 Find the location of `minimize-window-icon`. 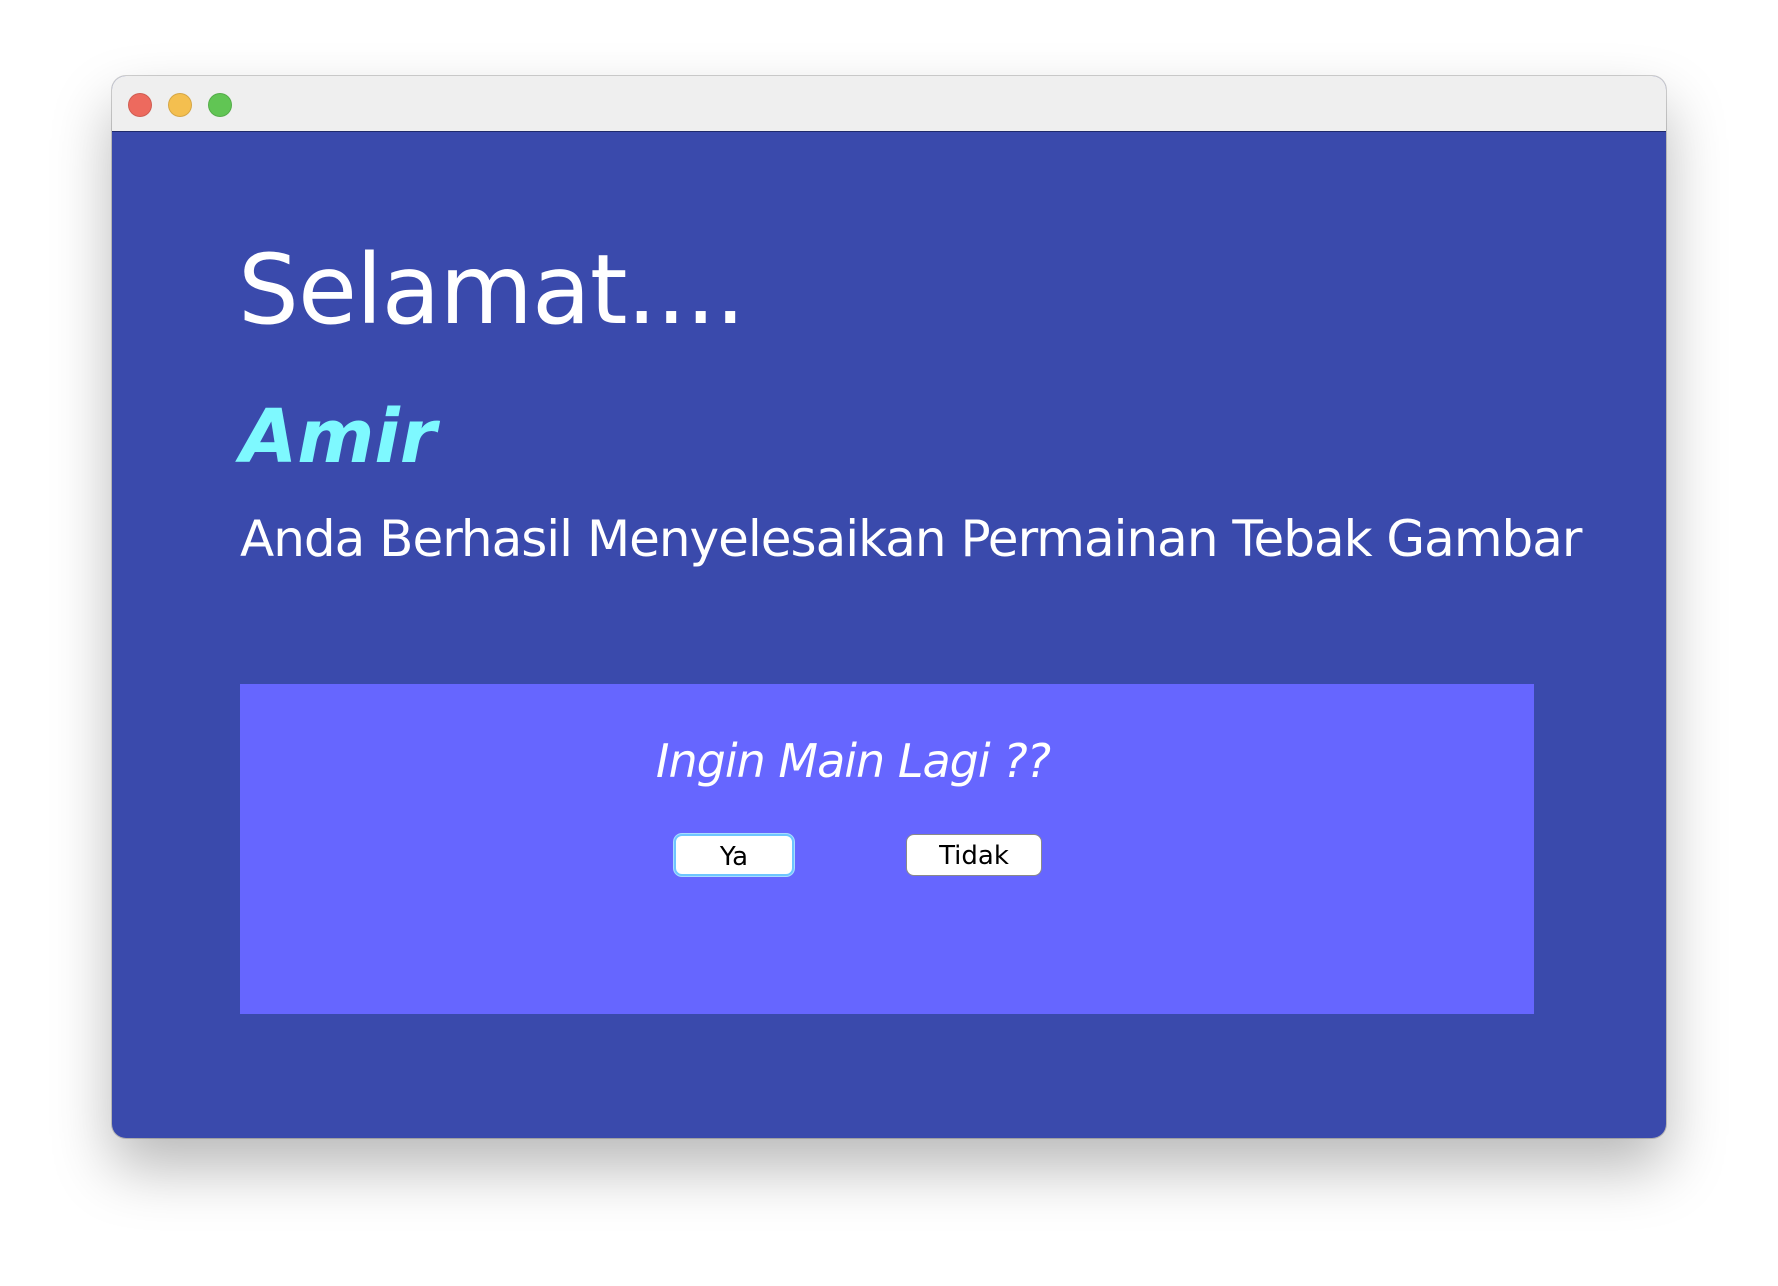

minimize-window-icon is located at coordinates (180, 105).